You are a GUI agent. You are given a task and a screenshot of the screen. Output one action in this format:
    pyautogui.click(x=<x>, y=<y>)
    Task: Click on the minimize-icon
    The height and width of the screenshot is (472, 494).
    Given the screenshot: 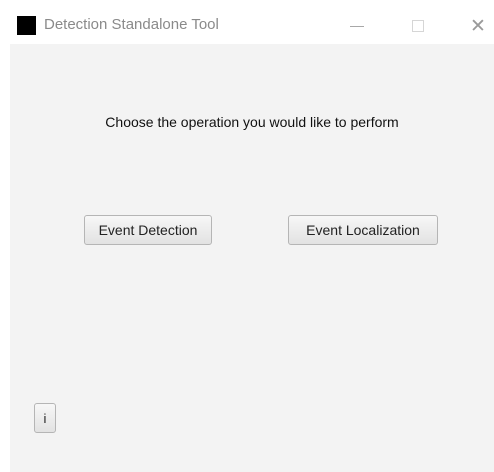 What is the action you would take?
    pyautogui.click(x=357, y=26)
    